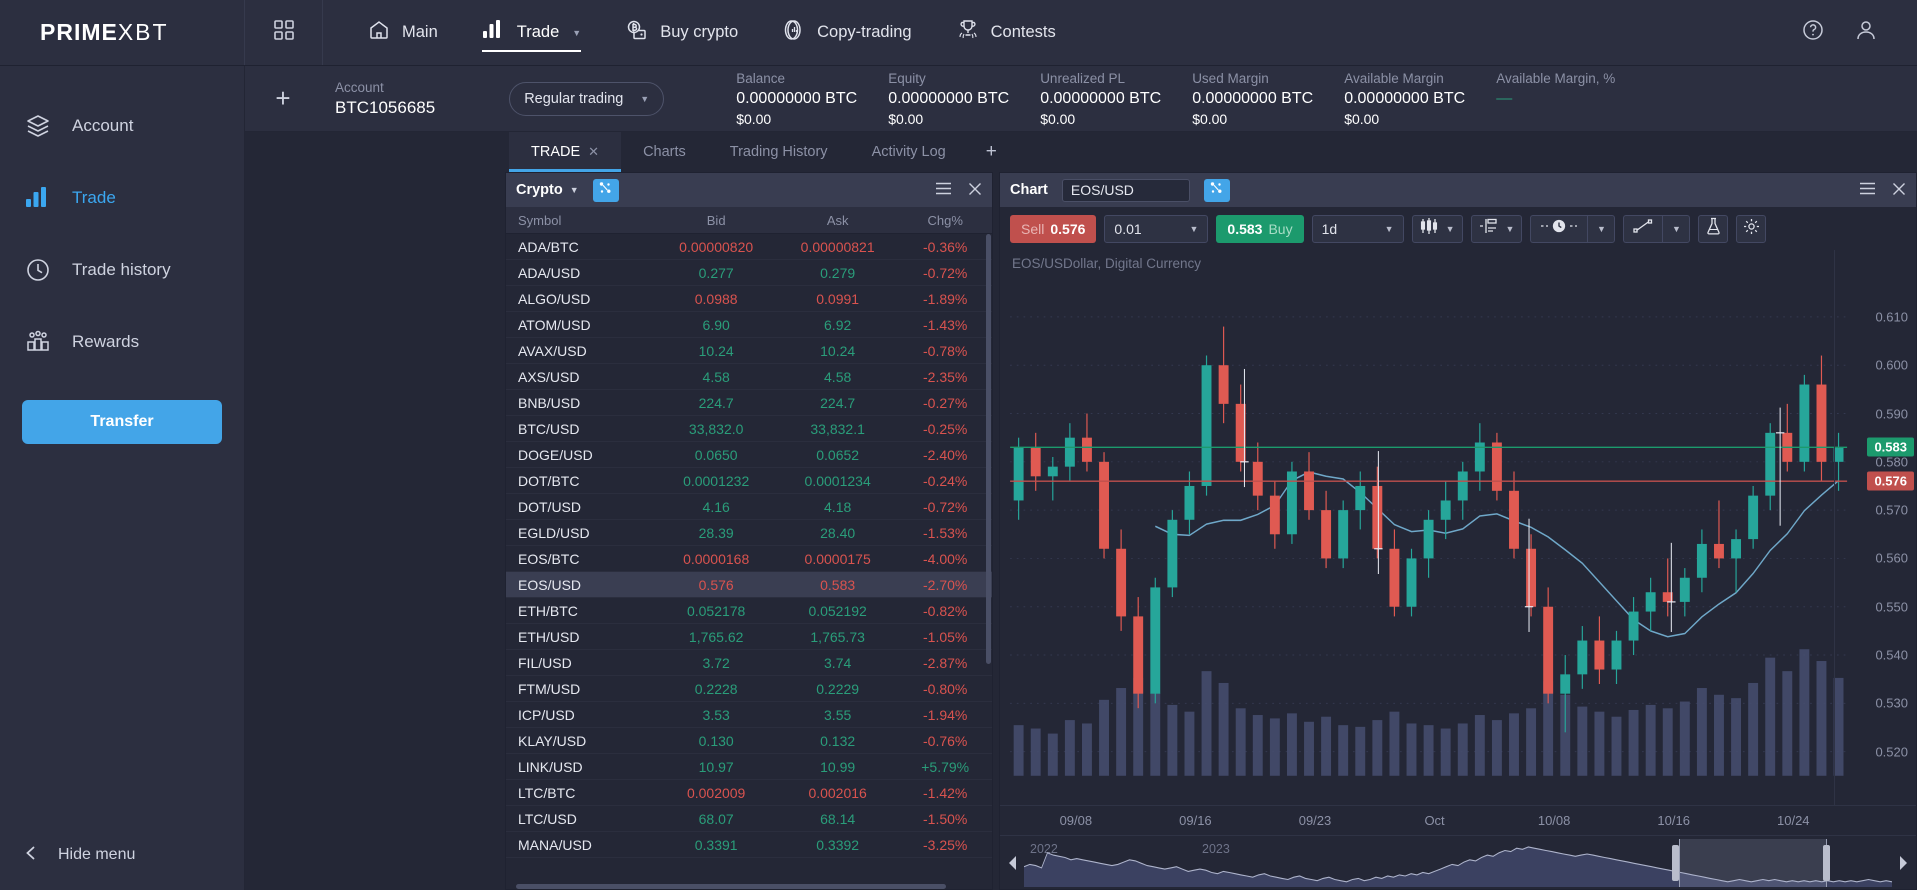 This screenshot has height=890, width=1917. What do you see at coordinates (749, 793) in the screenshot?
I see `table-row: LTC/BTC 0.002009 0.002016 -1.42%` at bounding box center [749, 793].